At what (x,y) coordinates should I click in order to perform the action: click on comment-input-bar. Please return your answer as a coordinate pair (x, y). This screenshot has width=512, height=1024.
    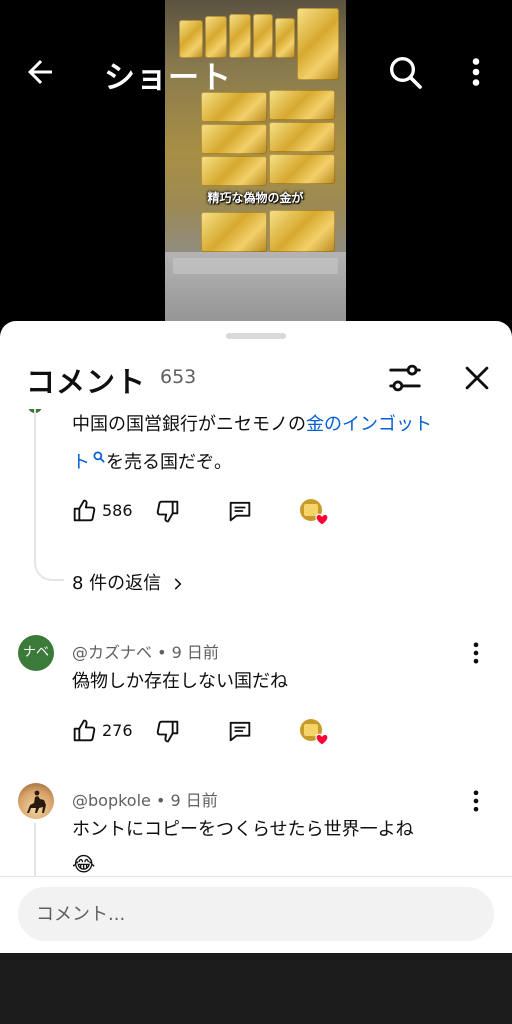
    Looking at the image, I should click on (256, 914).